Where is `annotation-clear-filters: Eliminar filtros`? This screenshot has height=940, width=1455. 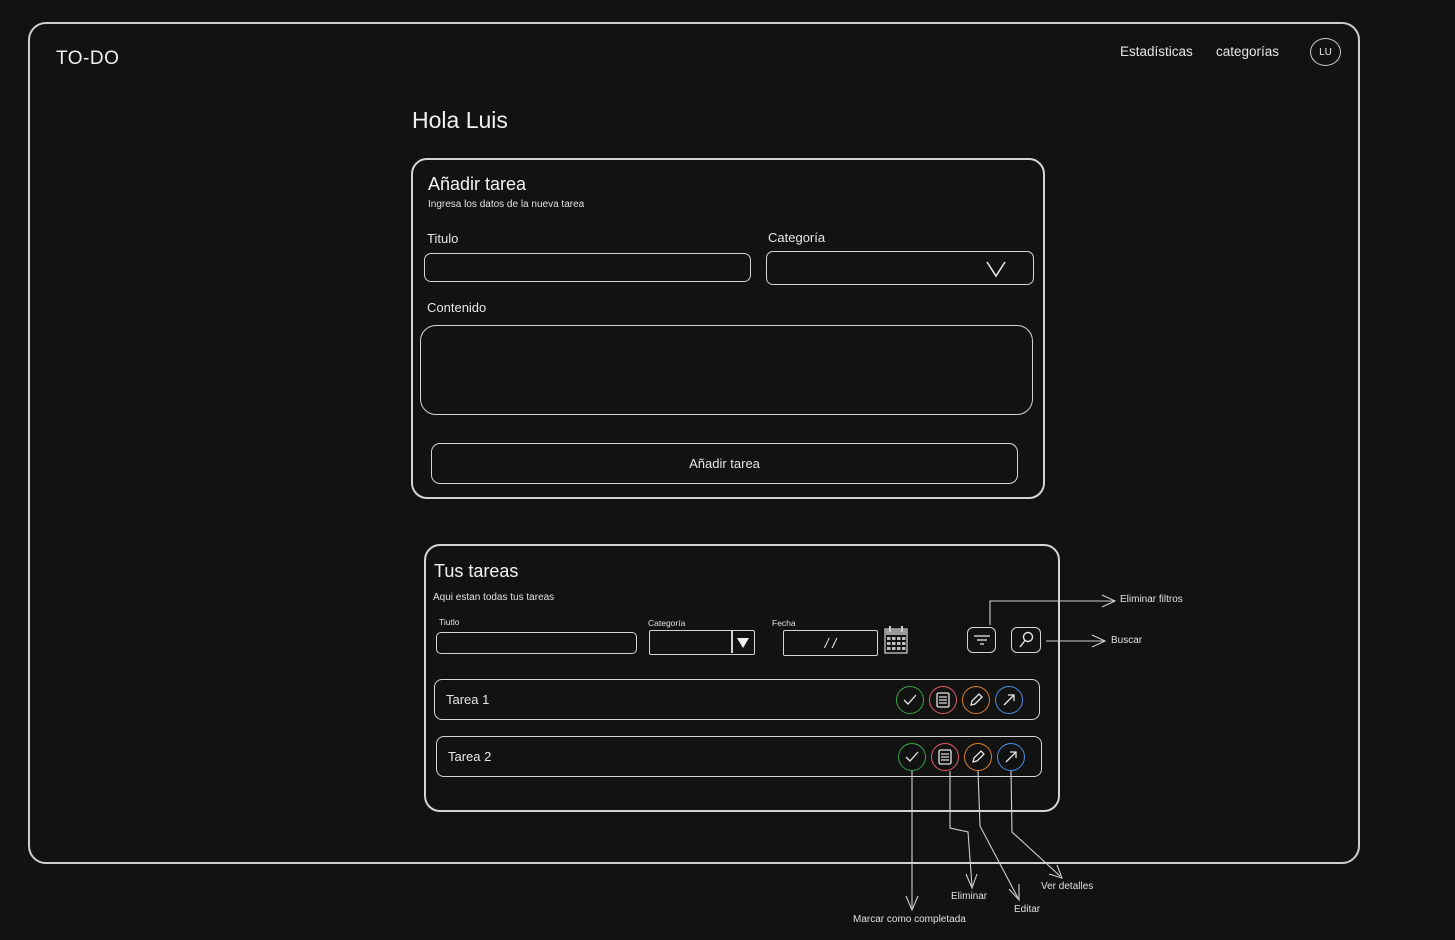
annotation-clear-filters: Eliminar filtros is located at coordinates (1151, 599).